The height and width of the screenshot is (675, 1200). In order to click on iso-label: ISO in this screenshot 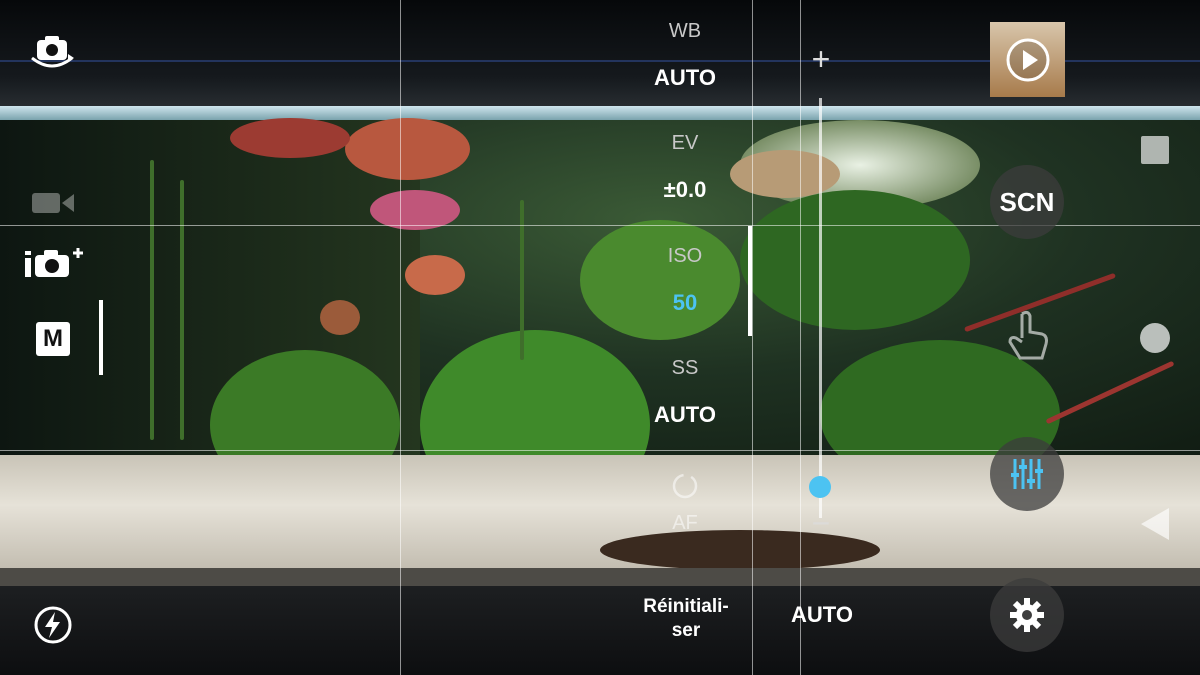, I will do `click(685, 256)`.